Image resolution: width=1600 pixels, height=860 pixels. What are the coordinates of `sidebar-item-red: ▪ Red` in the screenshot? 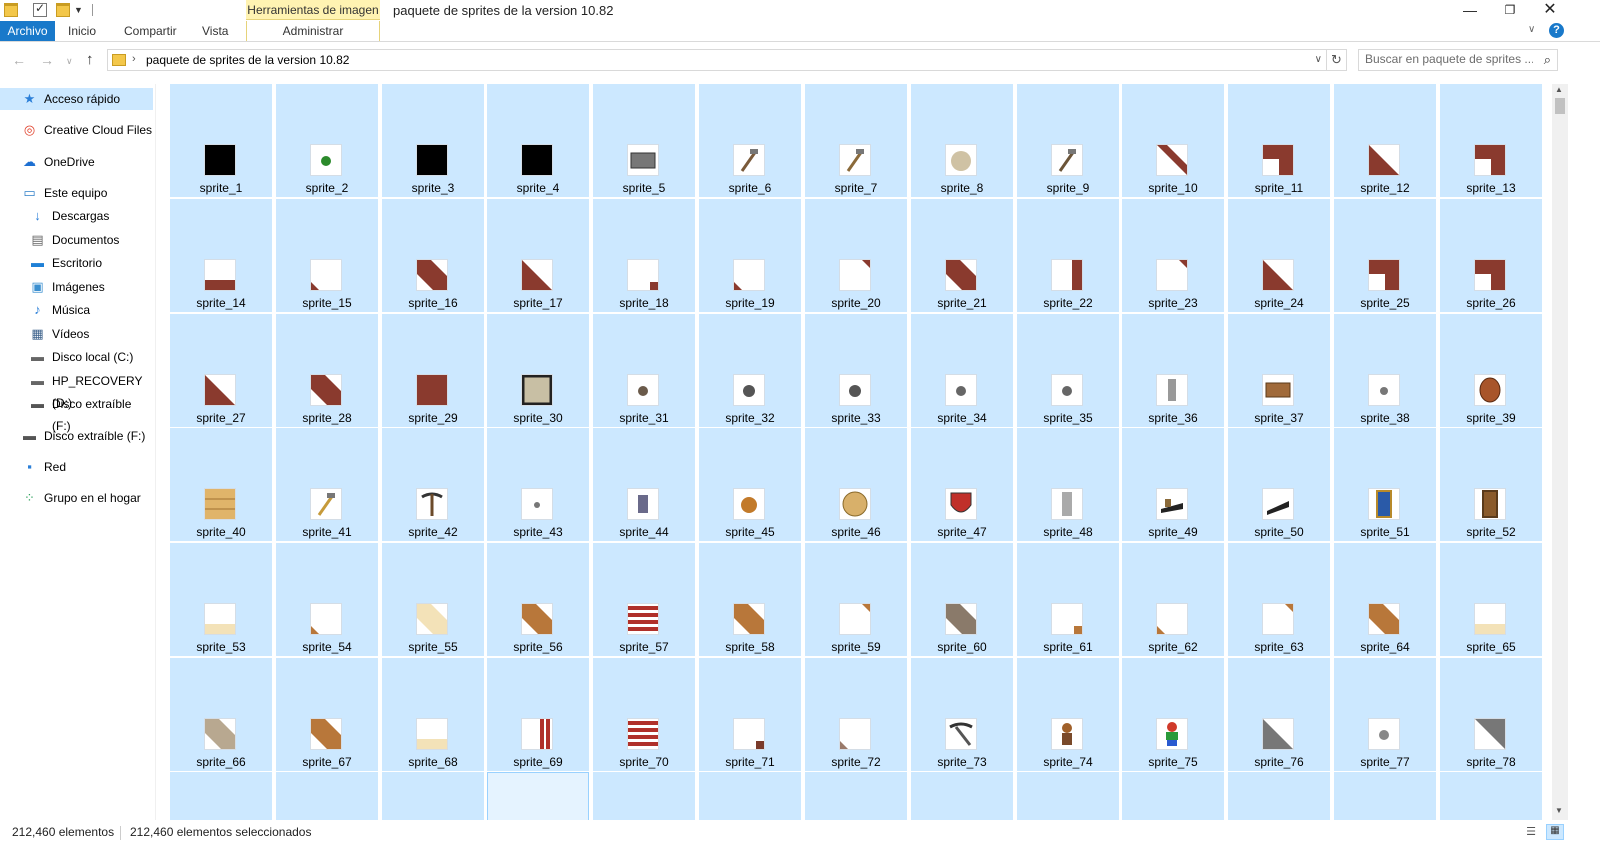 It's located at (76, 467).